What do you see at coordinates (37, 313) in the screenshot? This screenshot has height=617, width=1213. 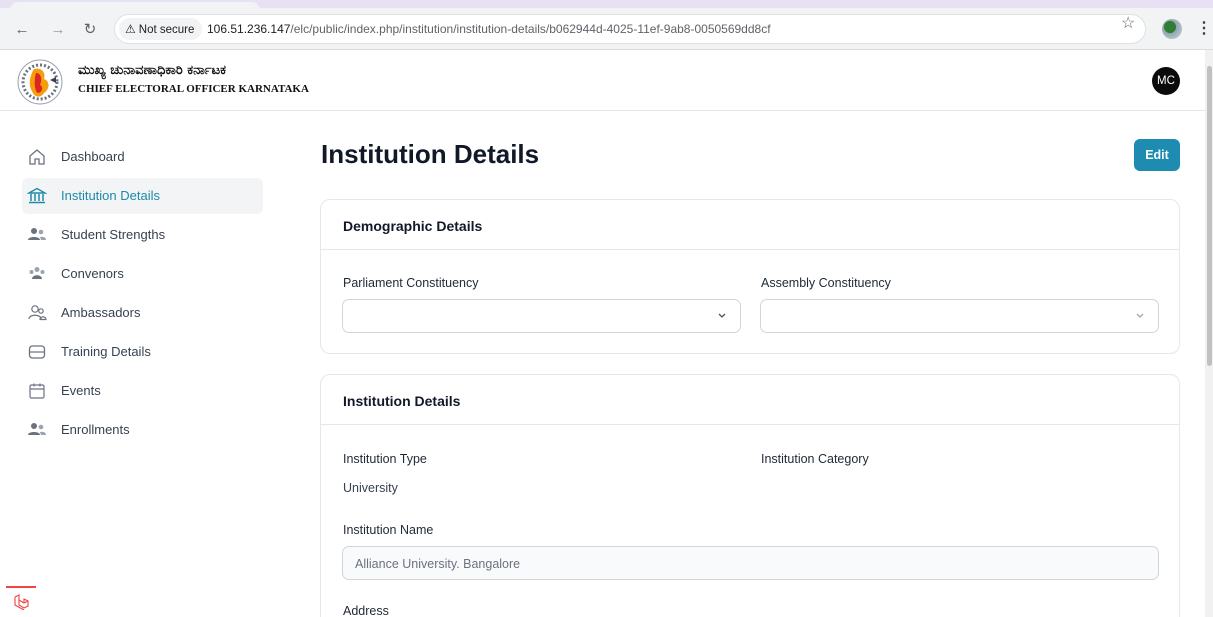 I see `user-pair-icon` at bounding box center [37, 313].